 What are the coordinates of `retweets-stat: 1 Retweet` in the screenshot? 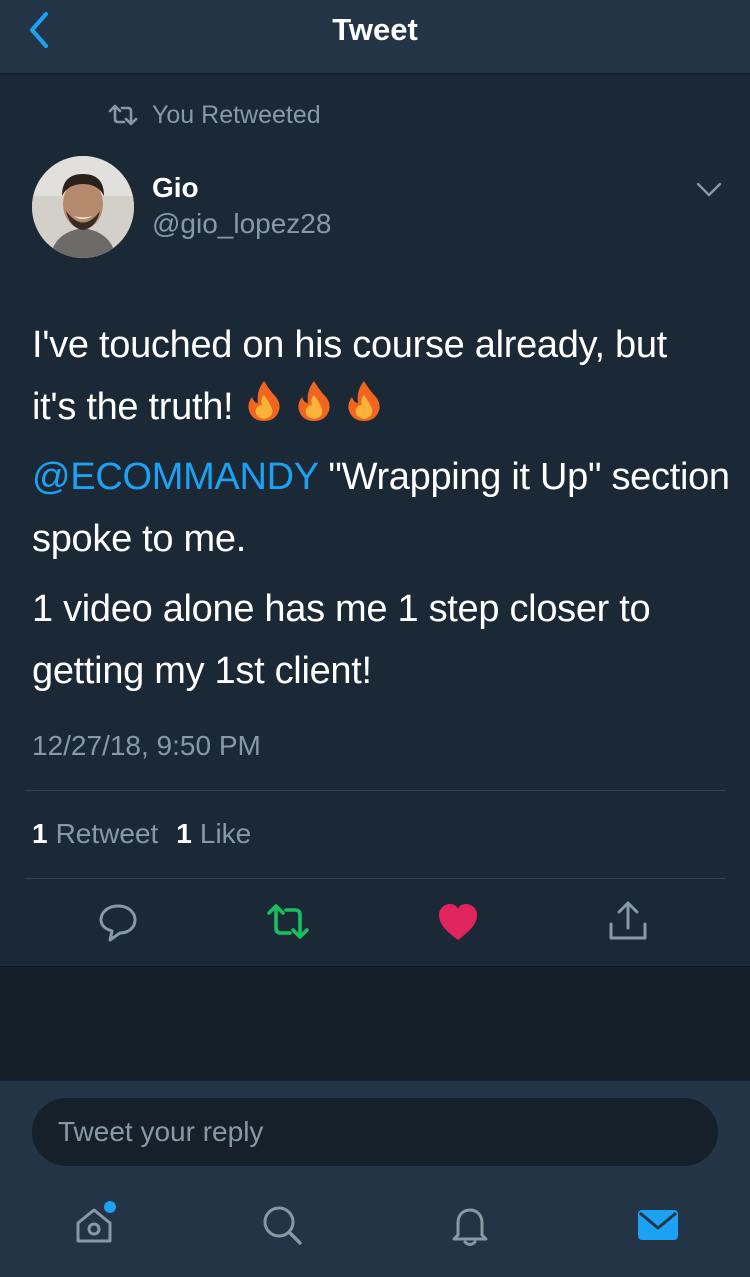 It's located at (95, 834).